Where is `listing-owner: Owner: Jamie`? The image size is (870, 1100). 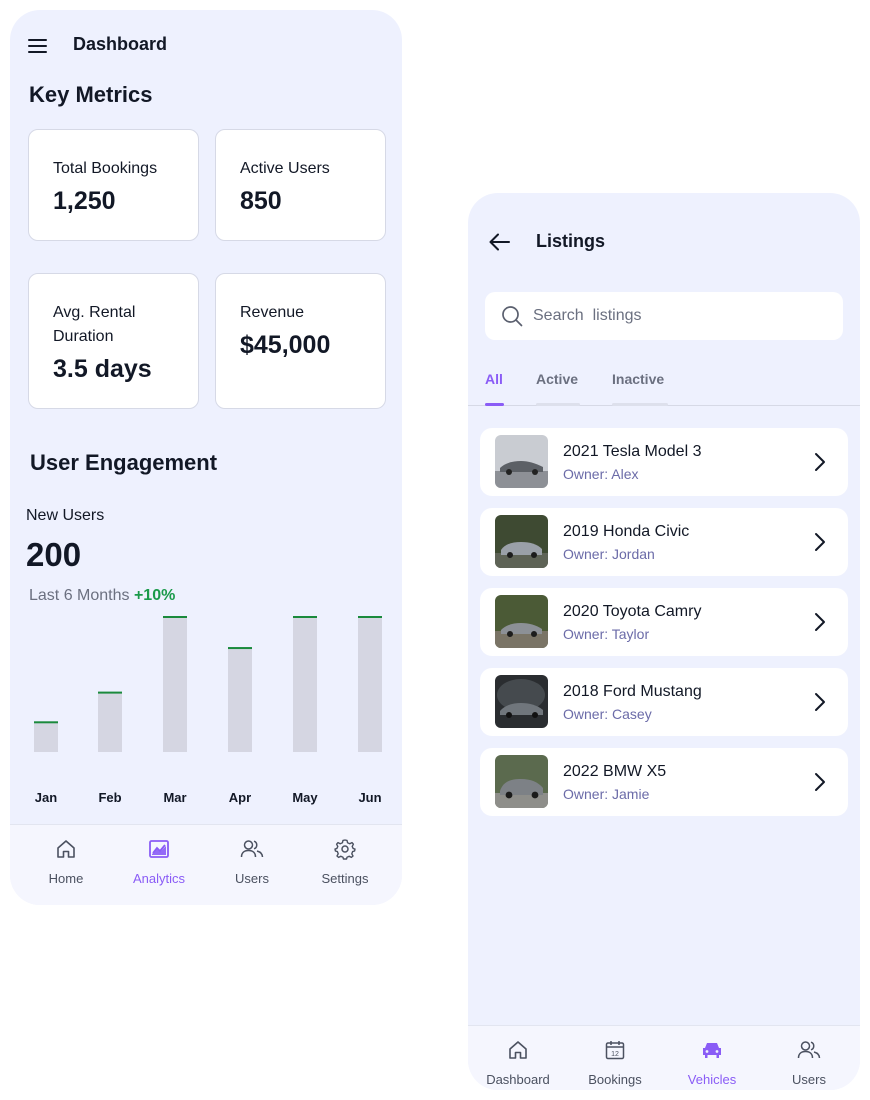 listing-owner: Owner: Jamie is located at coordinates (606, 794).